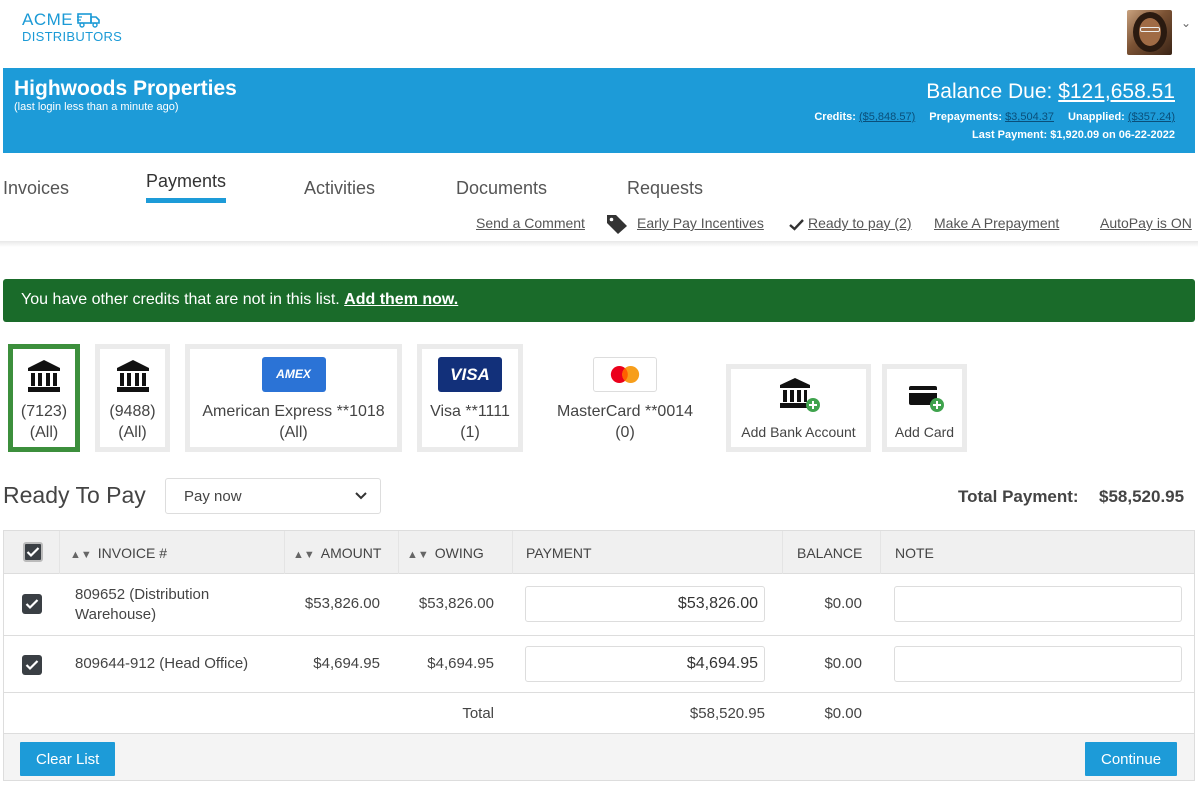 Image resolution: width=1198 pixels, height=785 pixels. What do you see at coordinates (401, 299) in the screenshot?
I see `add-credits-link: Add them now.` at bounding box center [401, 299].